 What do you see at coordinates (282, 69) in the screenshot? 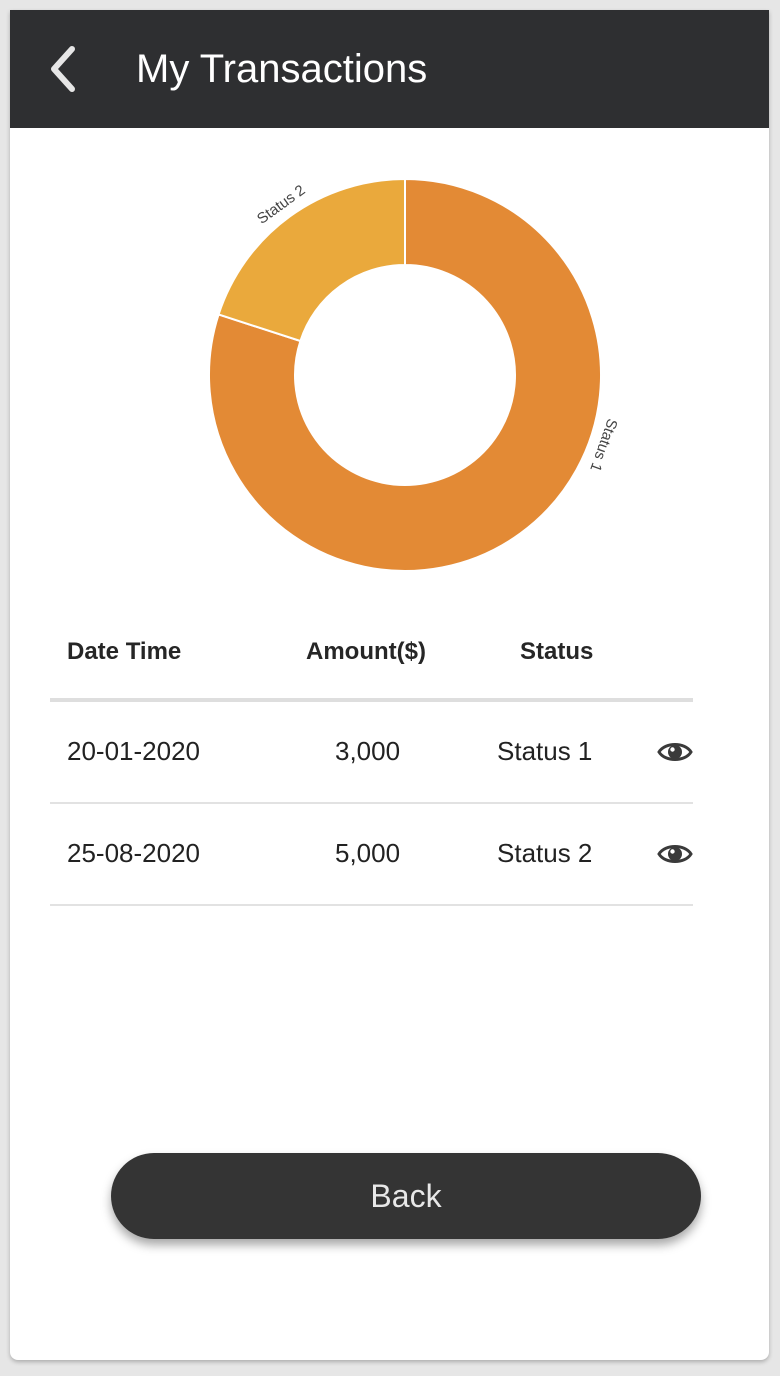
I see `page-title: My Transactions` at bounding box center [282, 69].